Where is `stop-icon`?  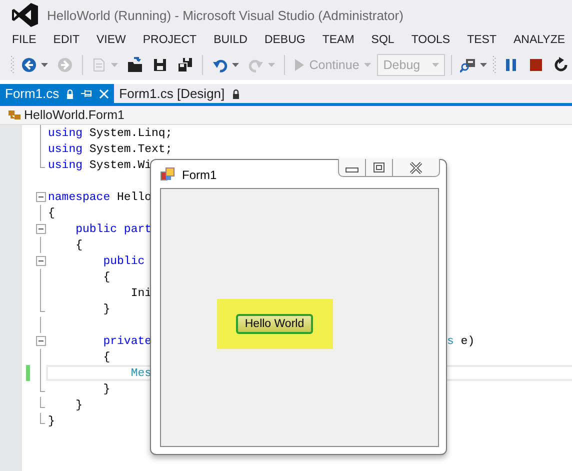
stop-icon is located at coordinates (536, 65).